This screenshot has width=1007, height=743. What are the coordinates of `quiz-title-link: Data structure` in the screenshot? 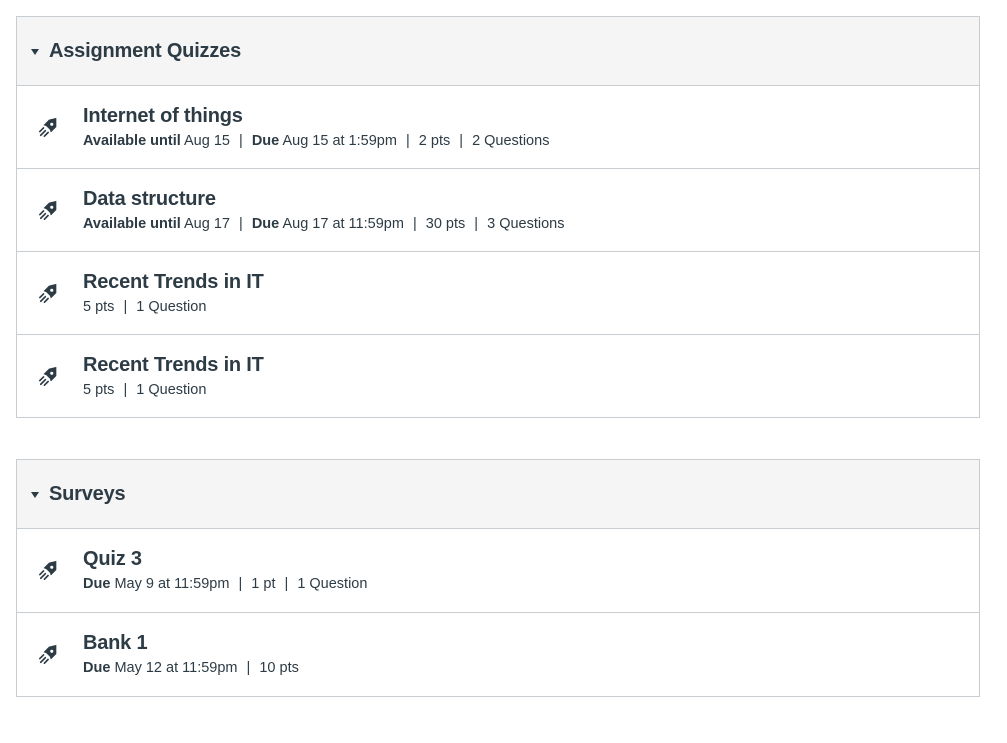 It's located at (324, 199).